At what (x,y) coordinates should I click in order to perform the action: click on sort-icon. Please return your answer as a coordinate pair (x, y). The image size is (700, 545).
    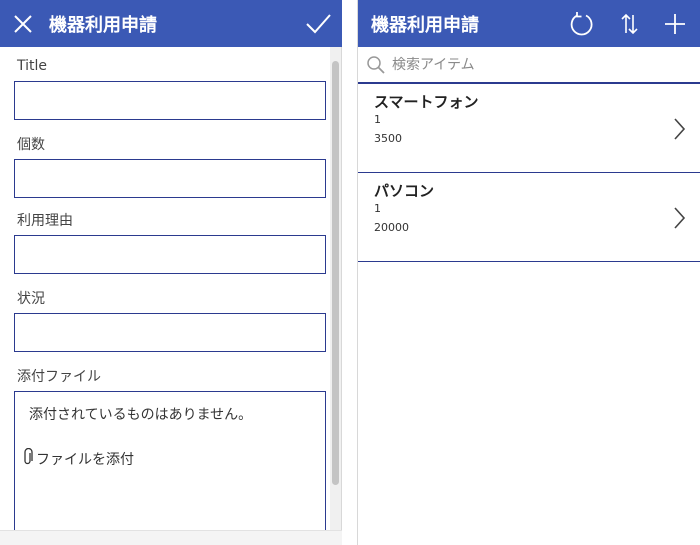
    Looking at the image, I should click on (630, 24).